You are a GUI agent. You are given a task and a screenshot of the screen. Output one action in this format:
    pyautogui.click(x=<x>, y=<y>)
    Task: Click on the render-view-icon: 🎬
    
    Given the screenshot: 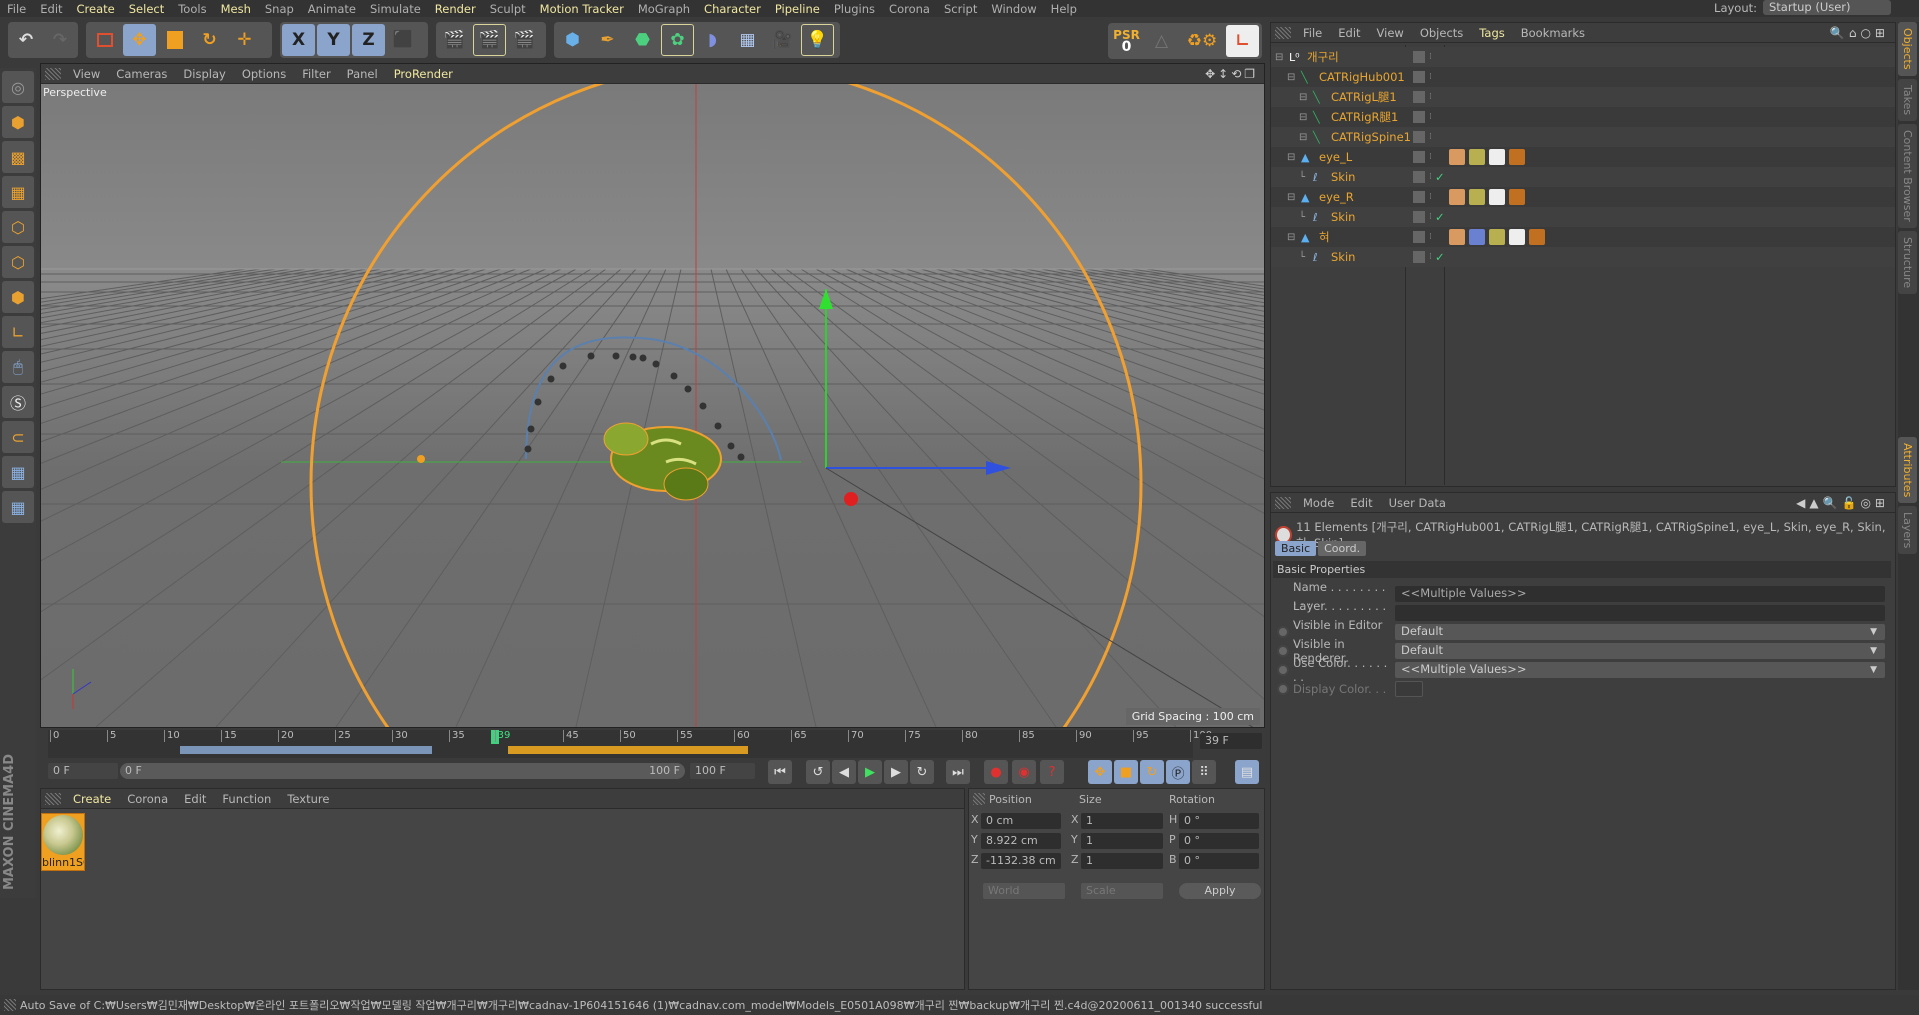 What is the action you would take?
    pyautogui.click(x=454, y=40)
    